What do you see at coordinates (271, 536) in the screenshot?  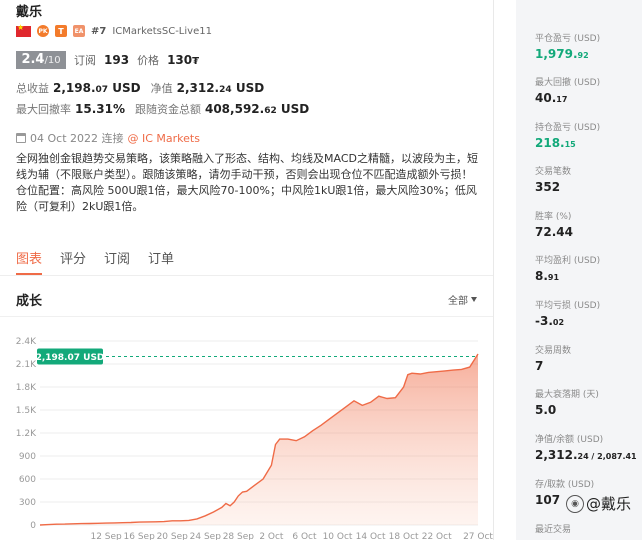 I see `x-tick-label: 2 Oct` at bounding box center [271, 536].